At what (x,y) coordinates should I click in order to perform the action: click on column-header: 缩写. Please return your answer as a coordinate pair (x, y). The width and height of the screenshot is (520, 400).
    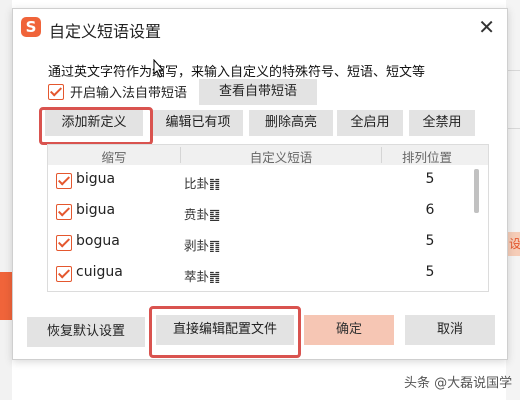
    Looking at the image, I should click on (114, 157).